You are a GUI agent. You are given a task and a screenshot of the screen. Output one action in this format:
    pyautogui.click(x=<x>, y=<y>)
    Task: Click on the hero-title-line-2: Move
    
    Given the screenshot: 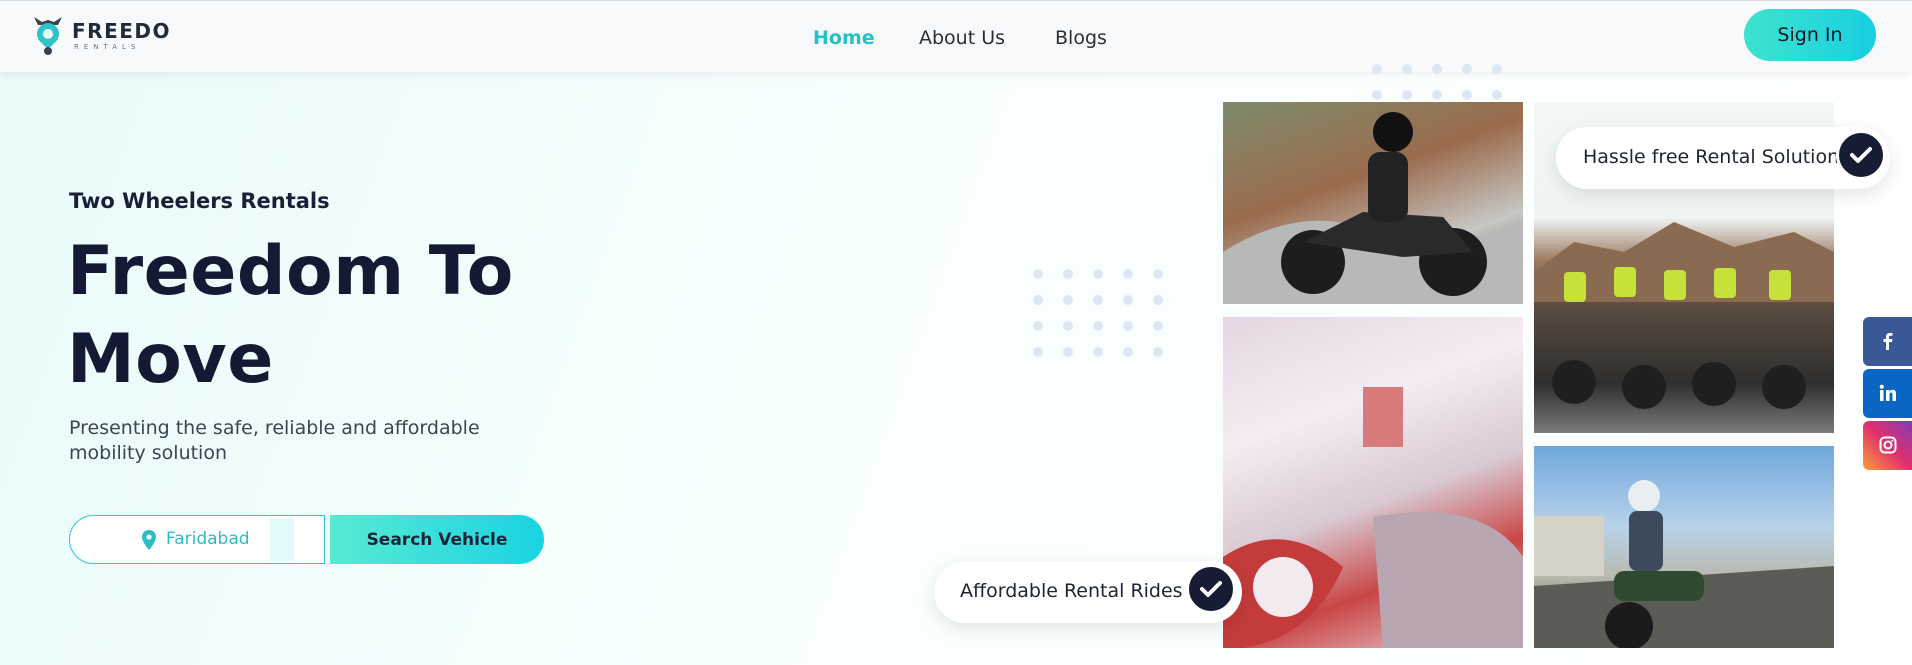 What is the action you would take?
    pyautogui.click(x=170, y=359)
    